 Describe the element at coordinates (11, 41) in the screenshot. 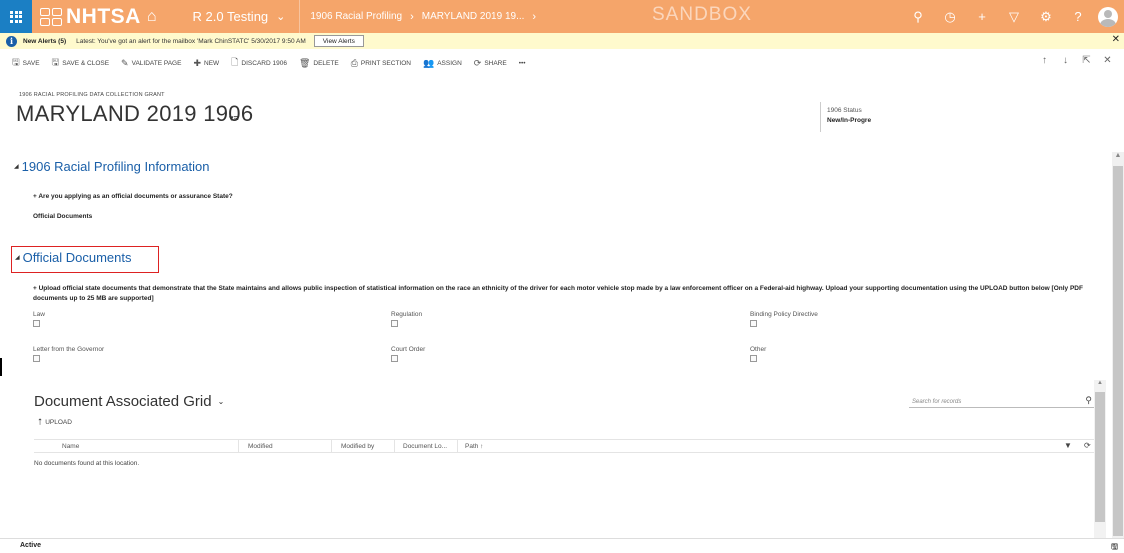

I see `info-icon: i` at that location.